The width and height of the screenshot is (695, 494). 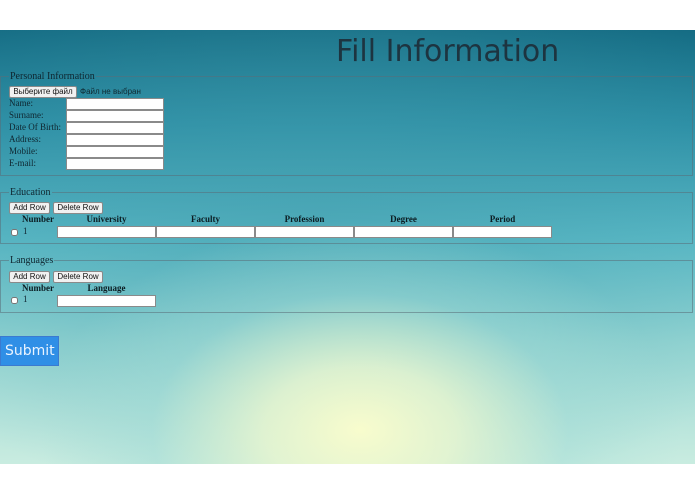 What do you see at coordinates (26, 115) in the screenshot?
I see `surname-label: Surname:` at bounding box center [26, 115].